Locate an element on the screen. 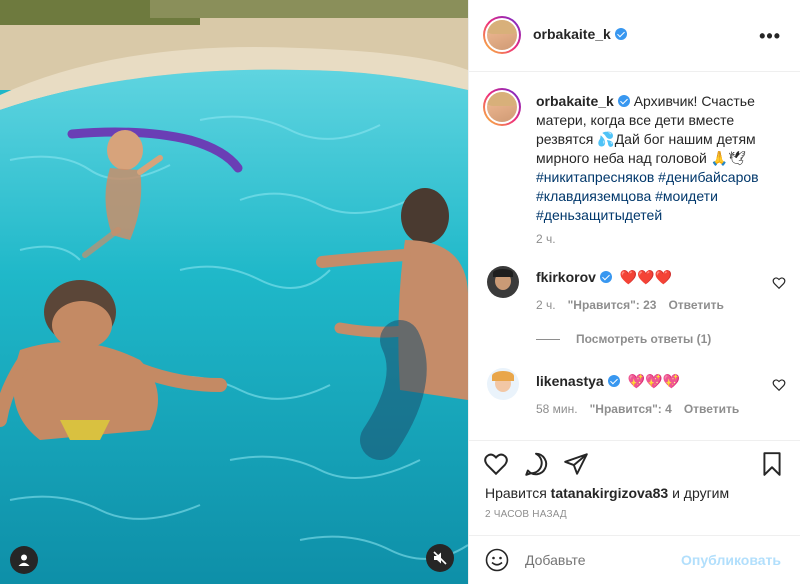 The image size is (800, 584). comment-item: fkirkorov ❤️❤️❤️ is located at coordinates (656, 277).